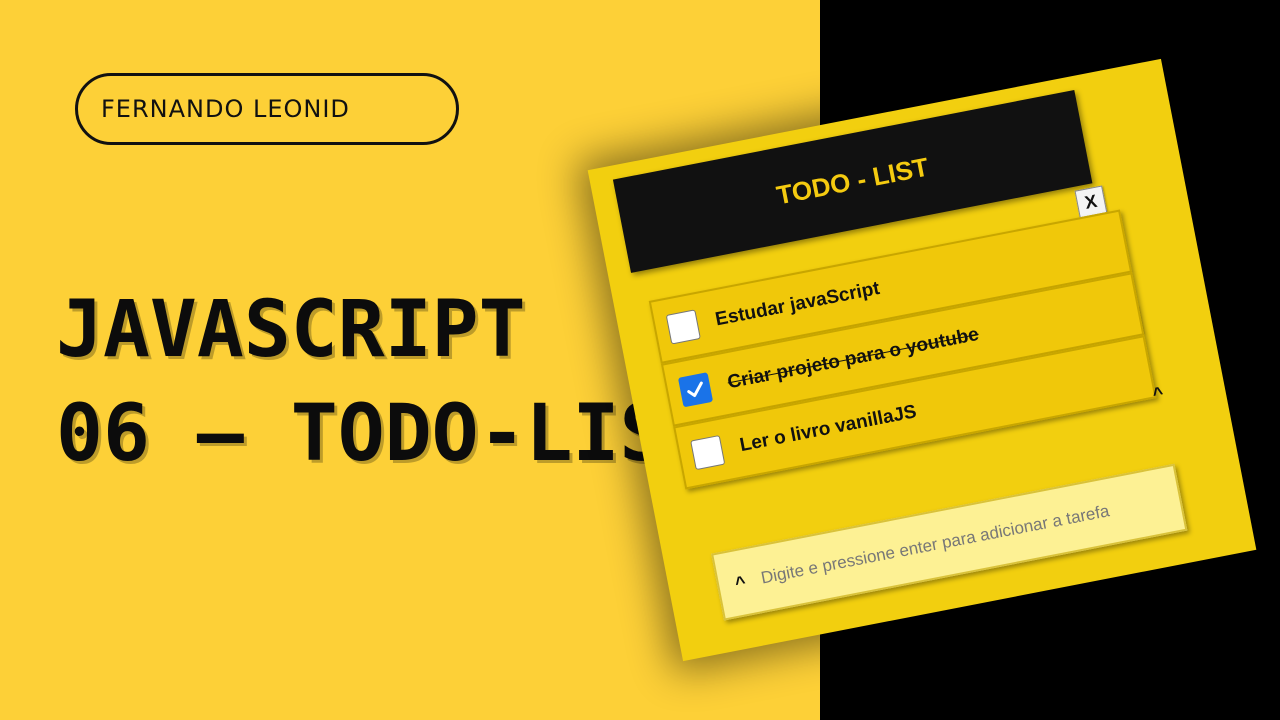 The width and height of the screenshot is (1280, 720). Describe the element at coordinates (225, 109) in the screenshot. I see `author-name: FERNANDO LEONID` at that location.